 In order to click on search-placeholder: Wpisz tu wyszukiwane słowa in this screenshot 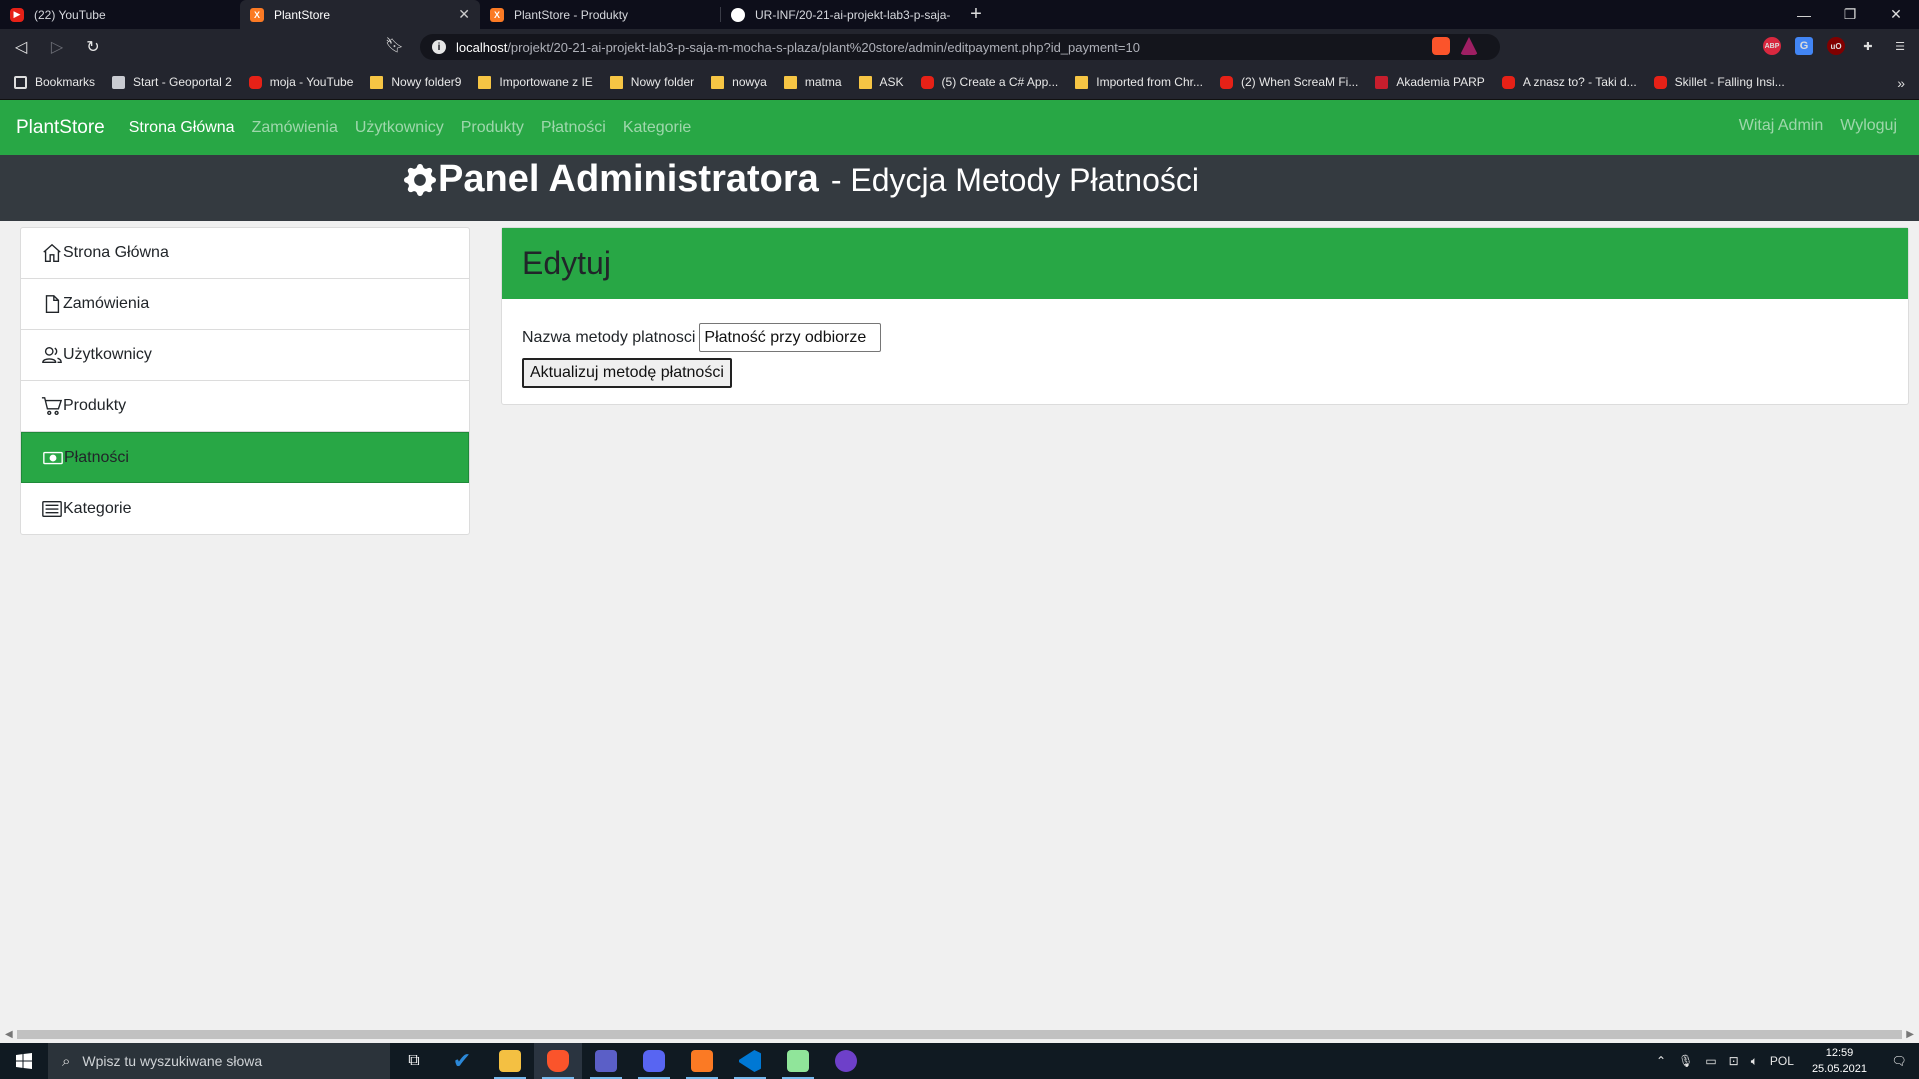, I will do `click(172, 1061)`.